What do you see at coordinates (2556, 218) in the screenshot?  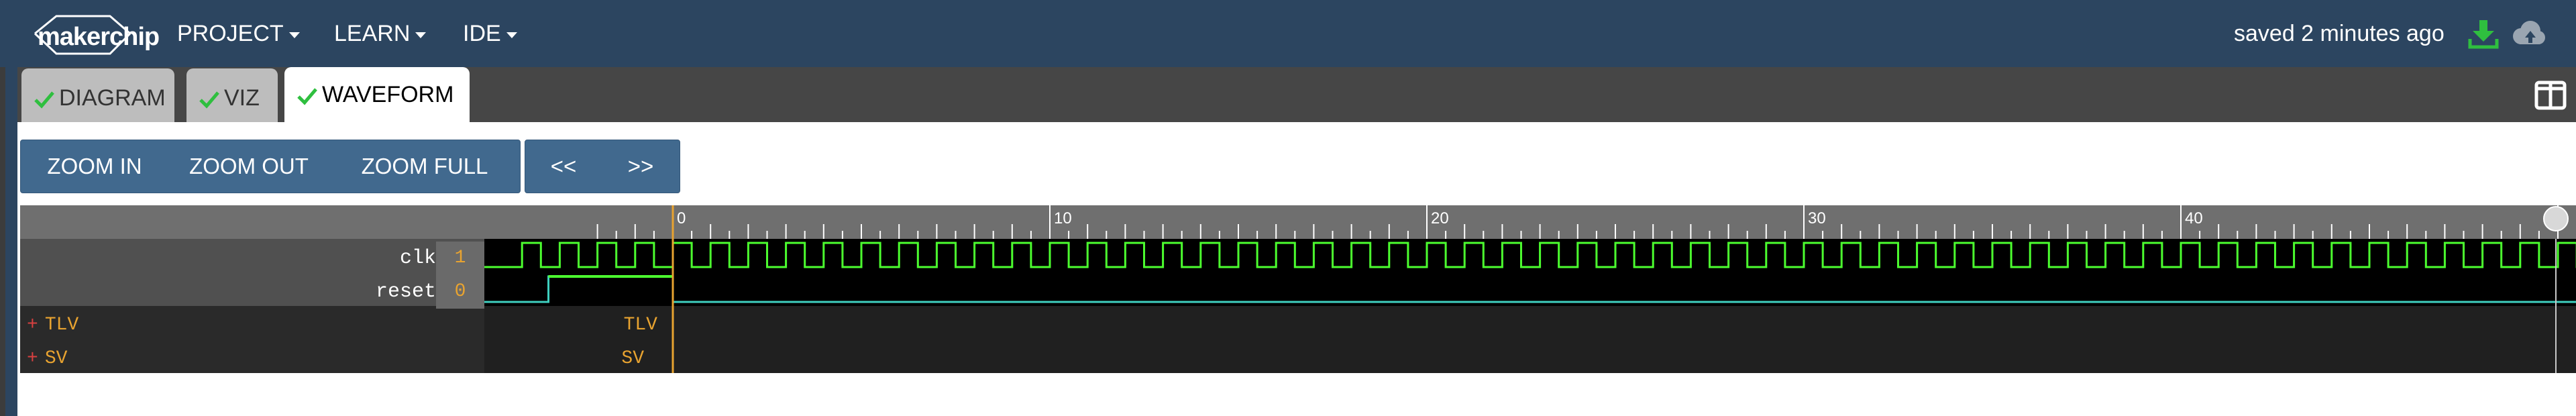 I see `scrubber-handle` at bounding box center [2556, 218].